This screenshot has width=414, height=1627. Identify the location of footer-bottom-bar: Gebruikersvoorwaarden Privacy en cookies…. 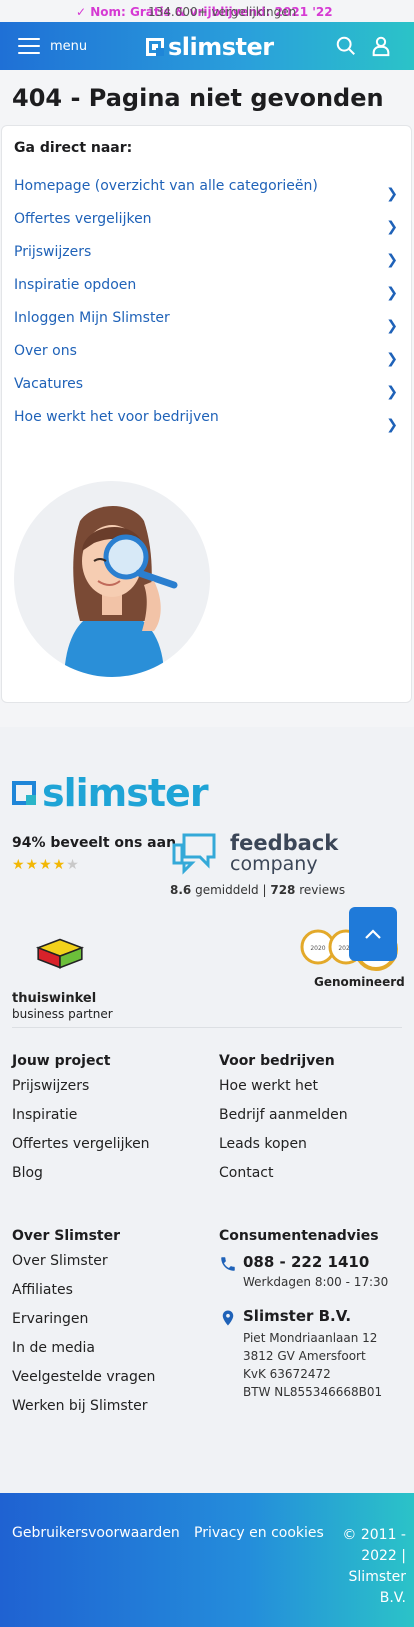
(207, 1560).